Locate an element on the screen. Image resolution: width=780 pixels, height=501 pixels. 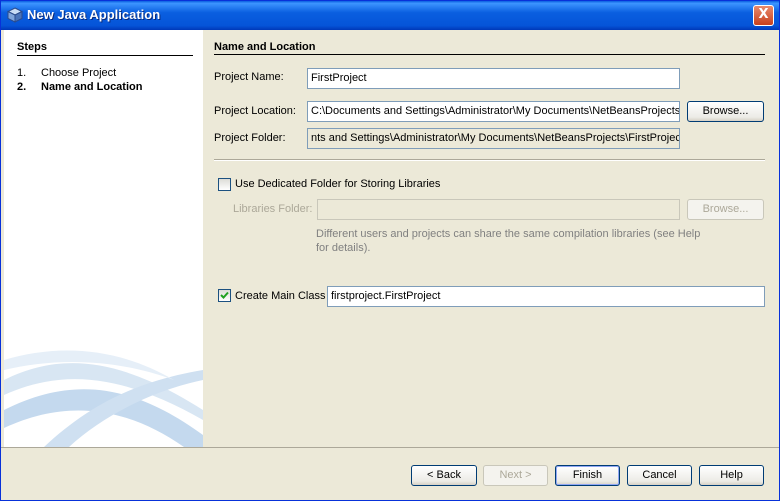
steps-title: Steps is located at coordinates (32, 47).